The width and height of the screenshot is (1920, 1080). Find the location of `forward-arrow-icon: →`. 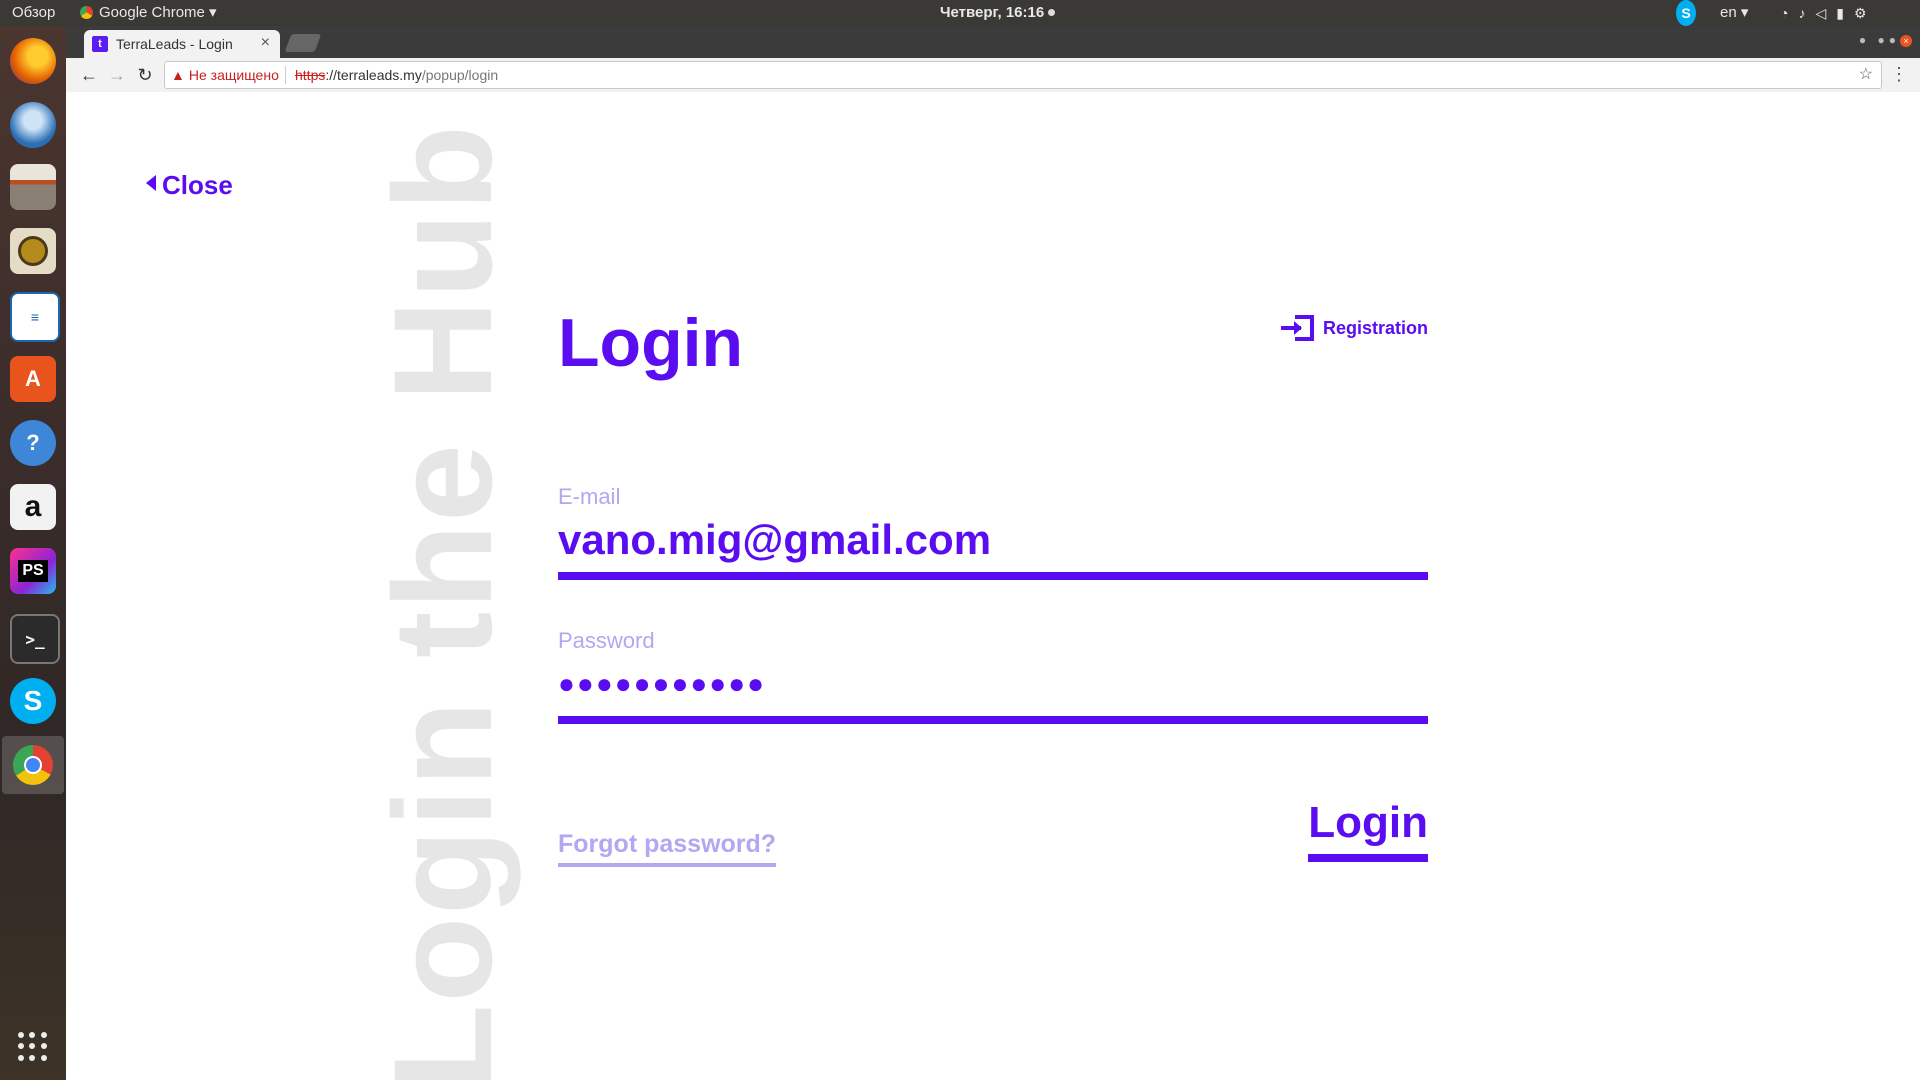

forward-arrow-icon: → is located at coordinates (117, 75).